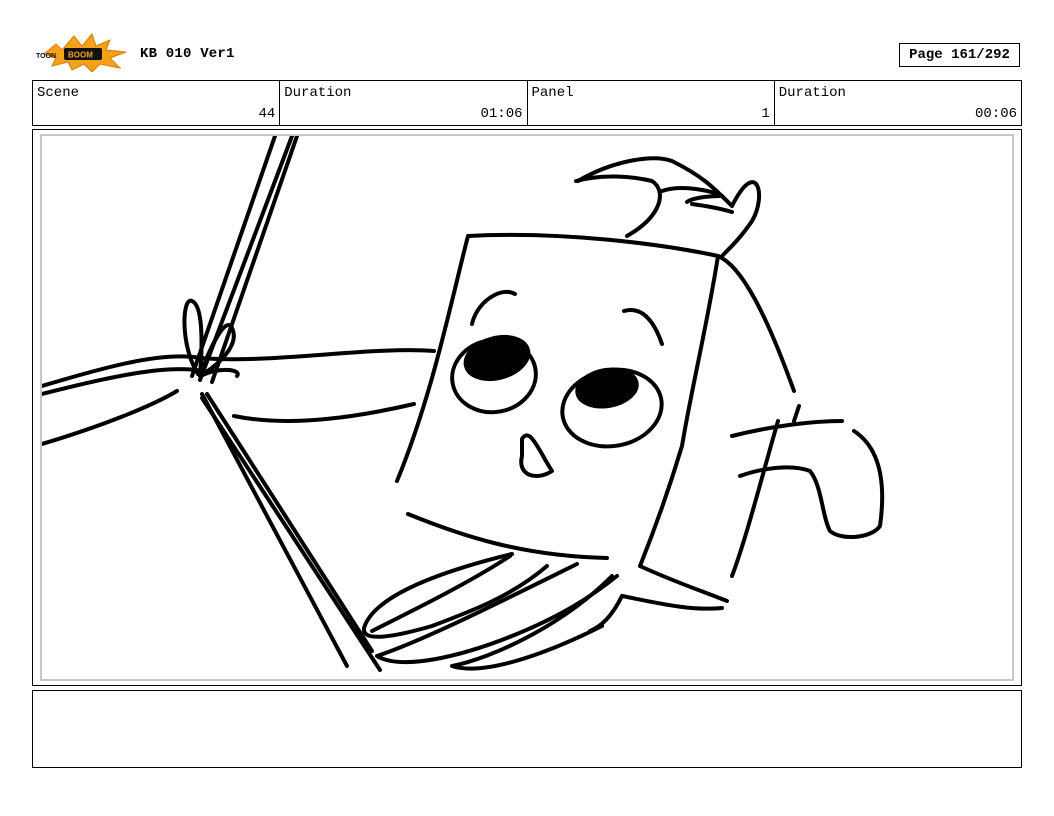 Image resolution: width=1054 pixels, height=816 pixels. I want to click on right-eye-pupil, so click(607, 388).